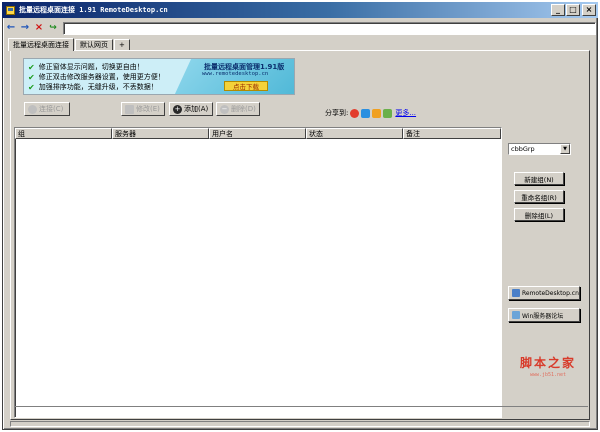  I want to click on column-header-username: 用户名, so click(257, 133).